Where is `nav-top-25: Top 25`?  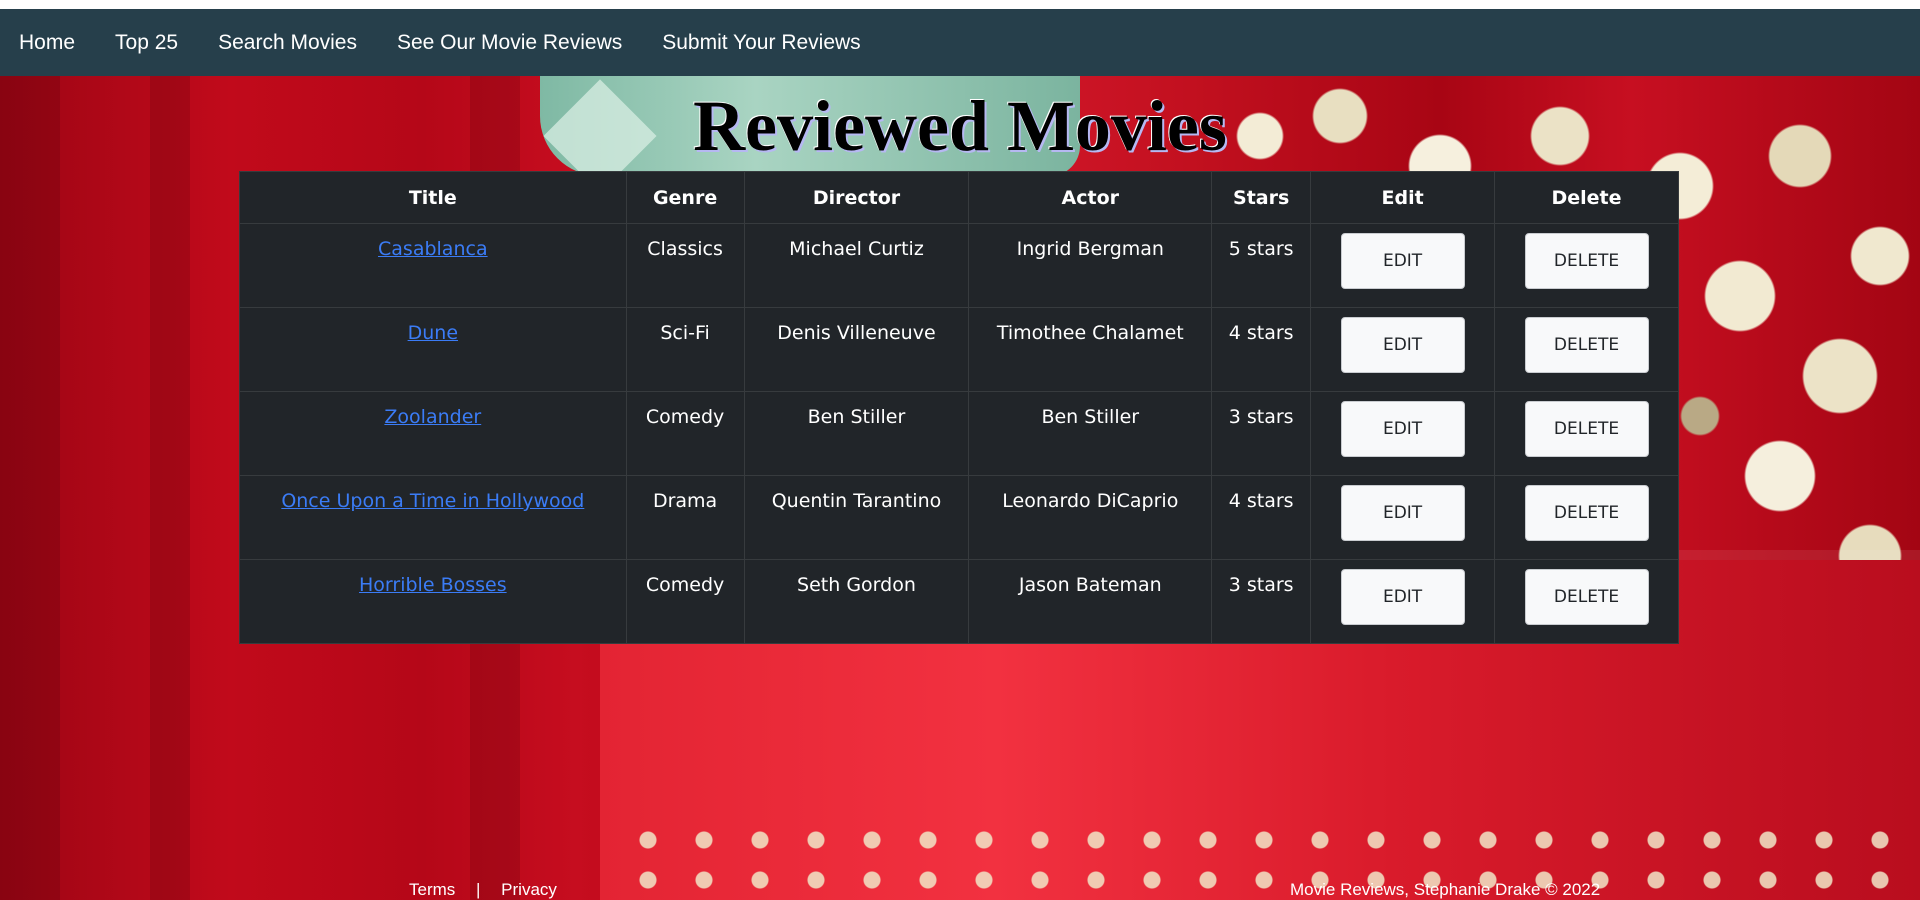
nav-top-25: Top 25 is located at coordinates (146, 43).